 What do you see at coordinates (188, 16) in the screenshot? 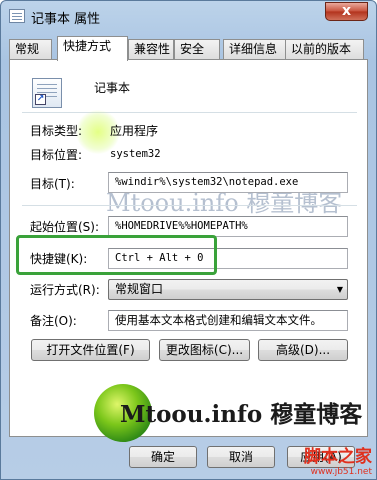
I see `title-bar: 记事本 属性 x` at bounding box center [188, 16].